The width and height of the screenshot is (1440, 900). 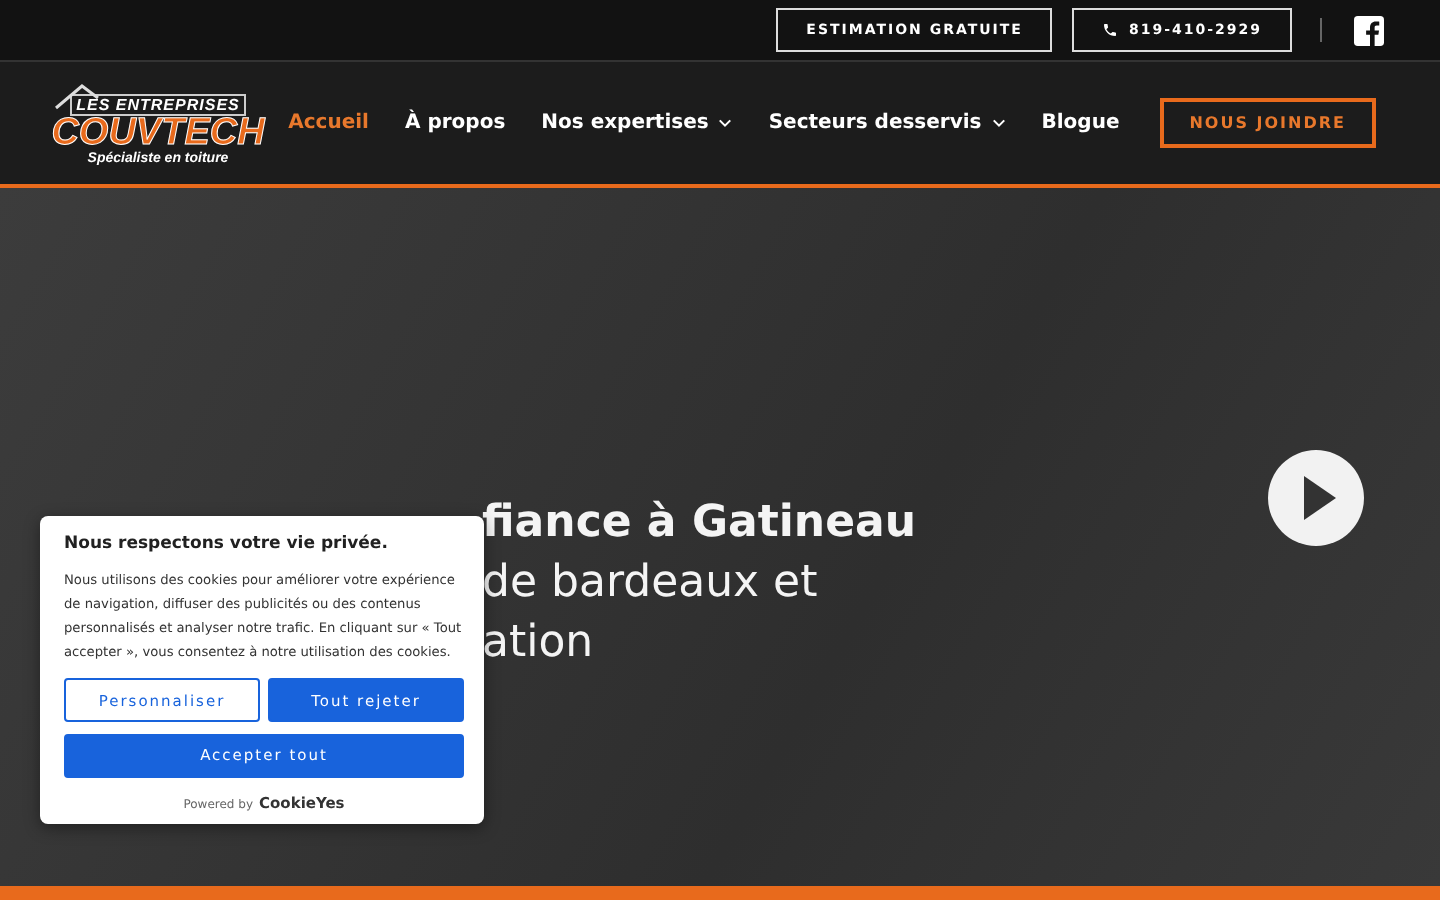 I want to click on nav-link: Secteurs desservis, so click(x=887, y=123).